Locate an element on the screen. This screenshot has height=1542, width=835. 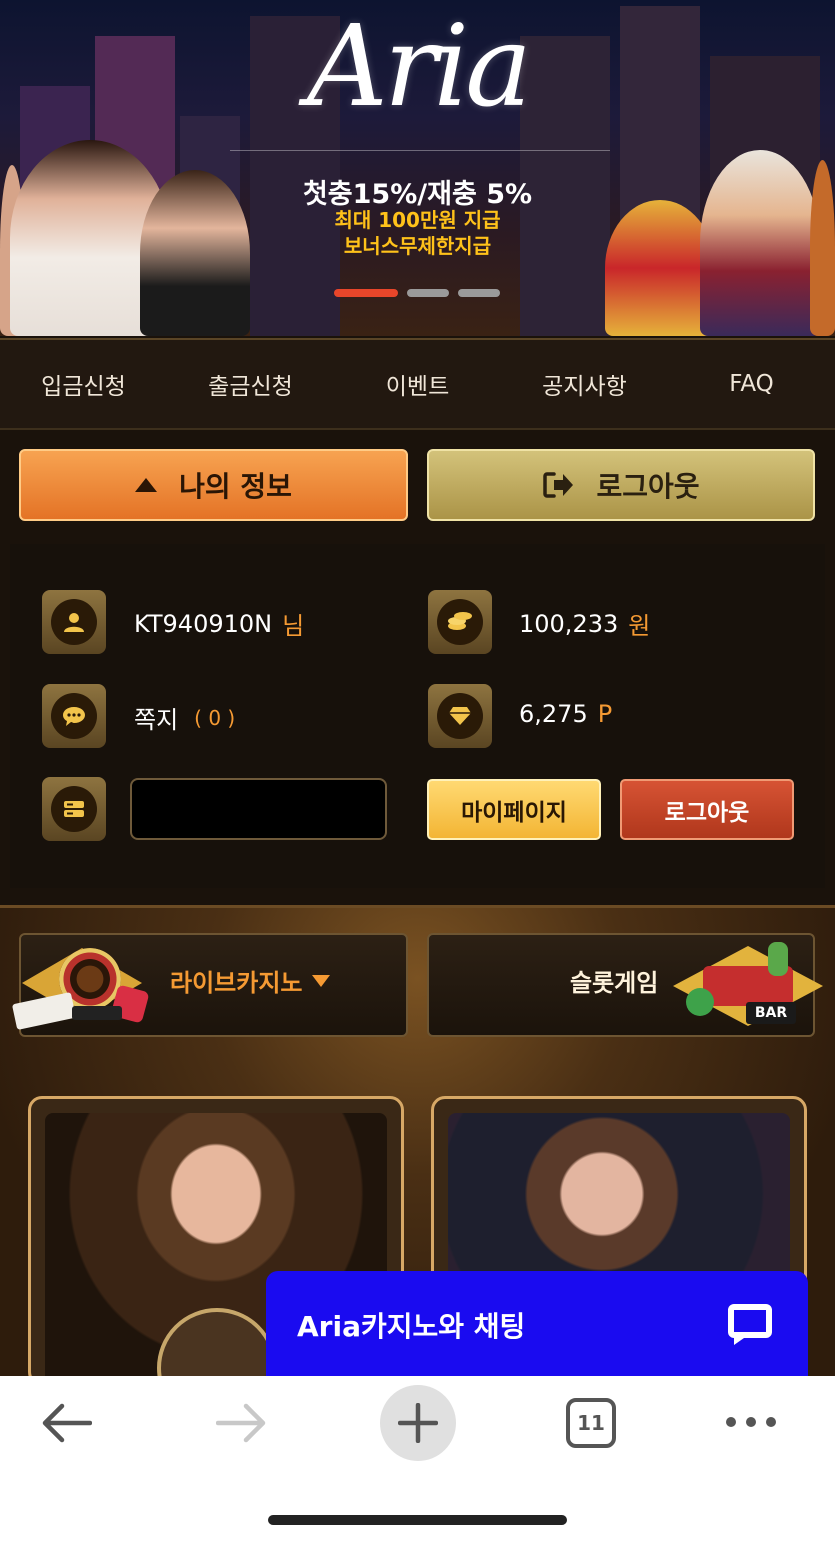
username-suffix: 님 is located at coordinates (293, 626).